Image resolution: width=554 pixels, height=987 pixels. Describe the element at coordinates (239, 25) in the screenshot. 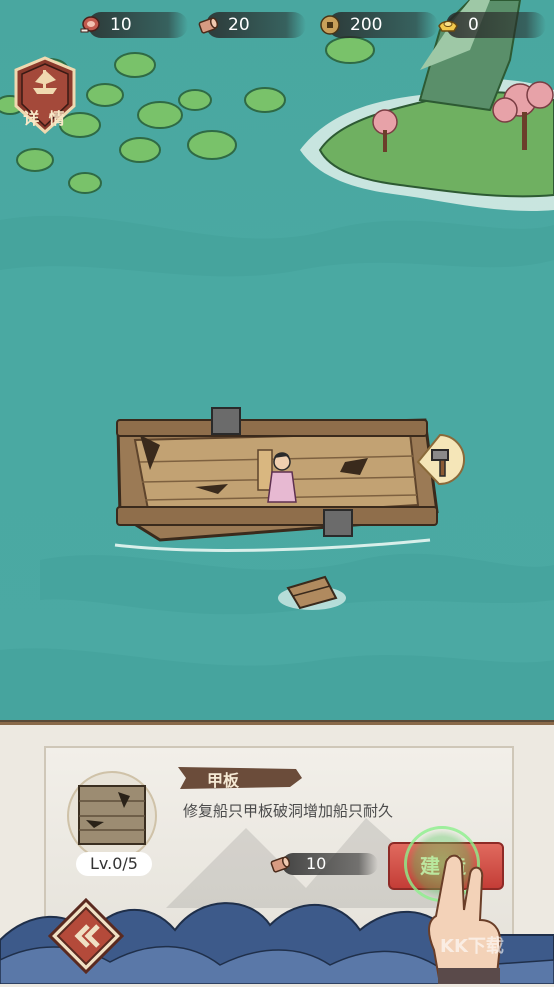

I see `wood-value: 20` at that location.